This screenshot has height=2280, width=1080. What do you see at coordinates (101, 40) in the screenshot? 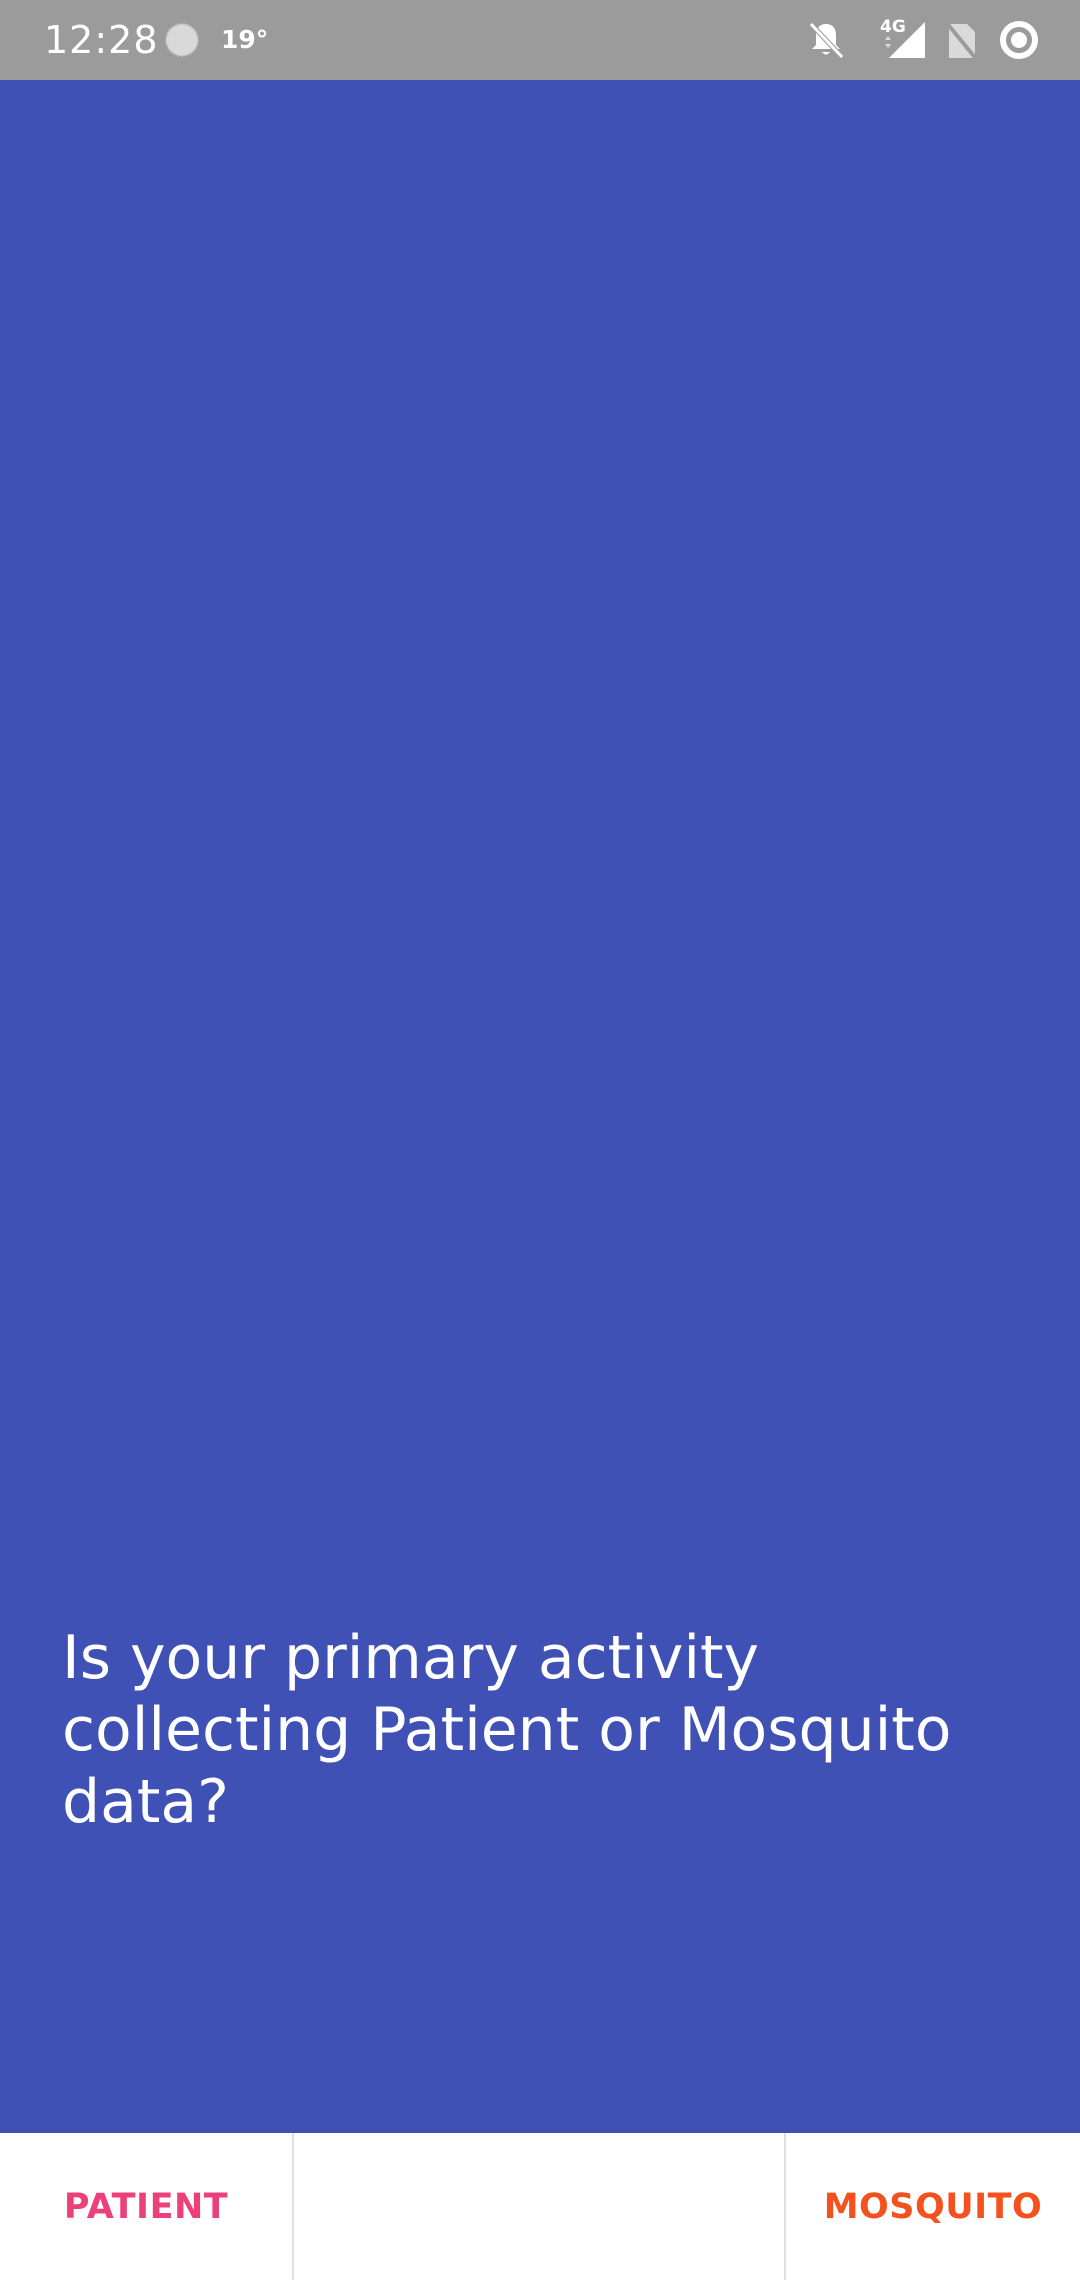
I see `status-time: 12:28` at bounding box center [101, 40].